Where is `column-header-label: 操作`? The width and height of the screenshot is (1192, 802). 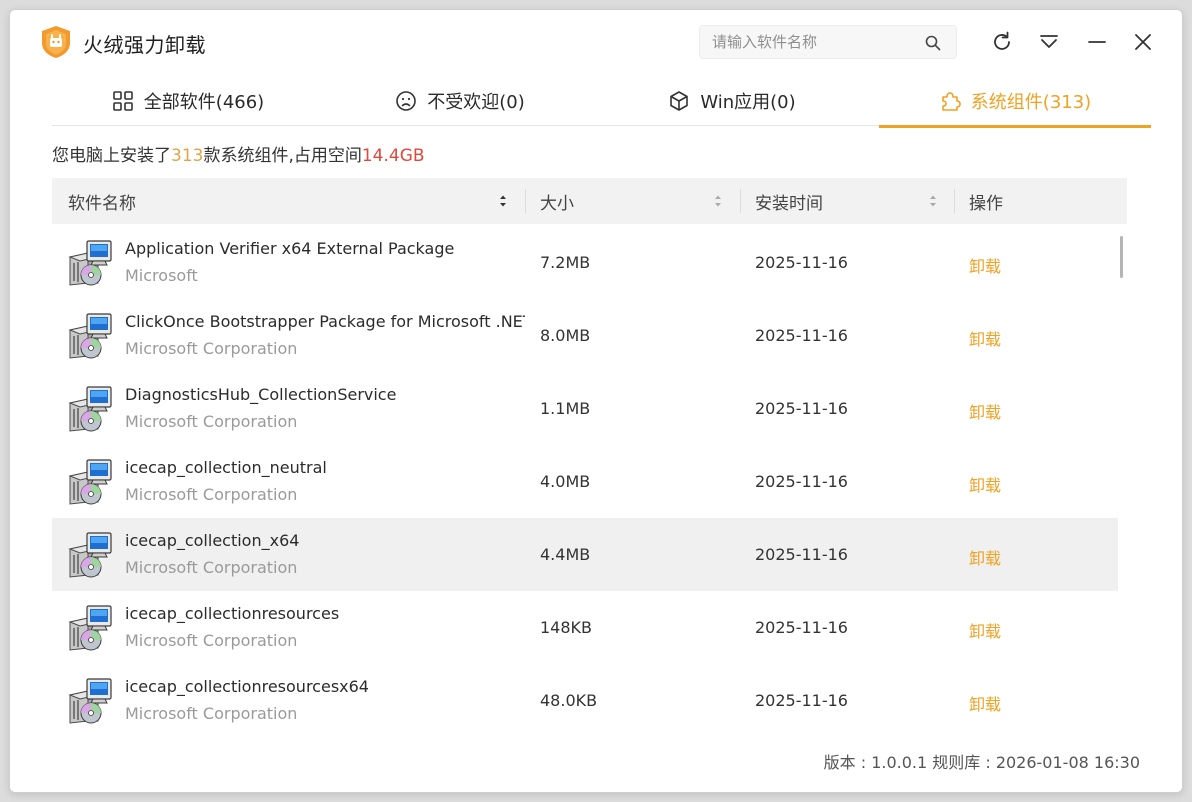 column-header-label: 操作 is located at coordinates (986, 203).